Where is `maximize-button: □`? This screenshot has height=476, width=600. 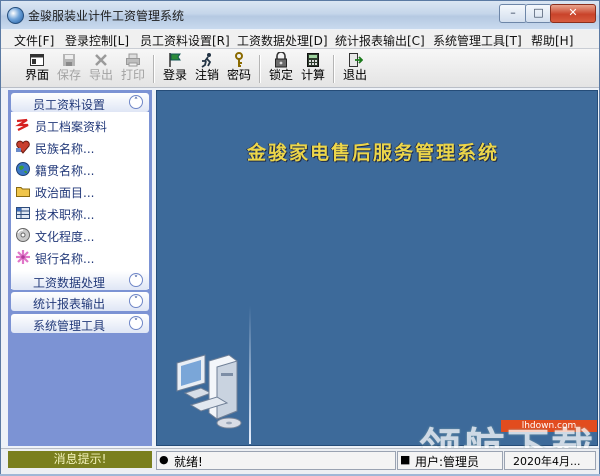 maximize-button: □ is located at coordinates (538, 13).